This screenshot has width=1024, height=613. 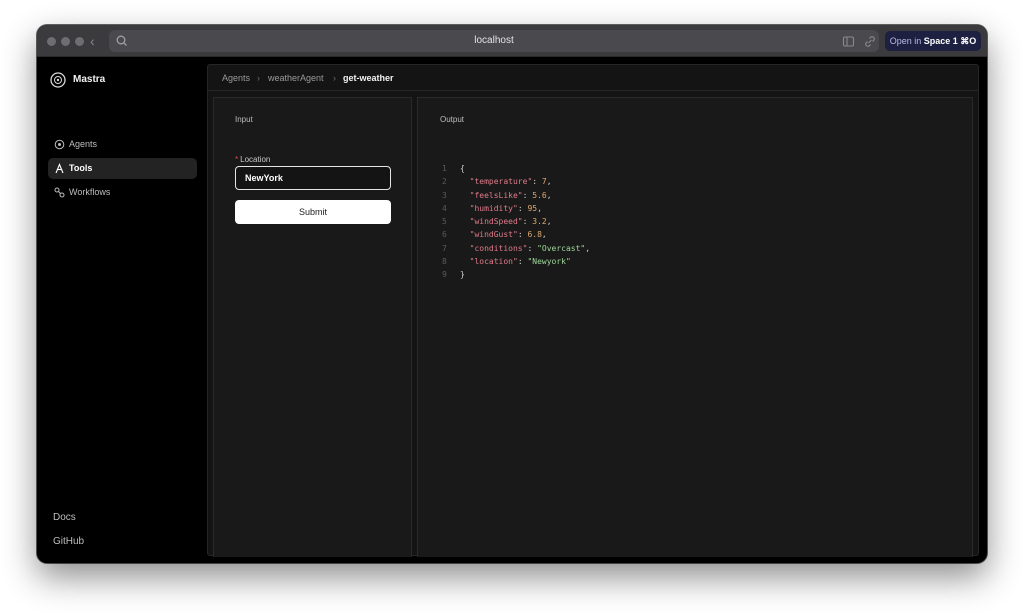 I want to click on line-number: 7, so click(x=444, y=248).